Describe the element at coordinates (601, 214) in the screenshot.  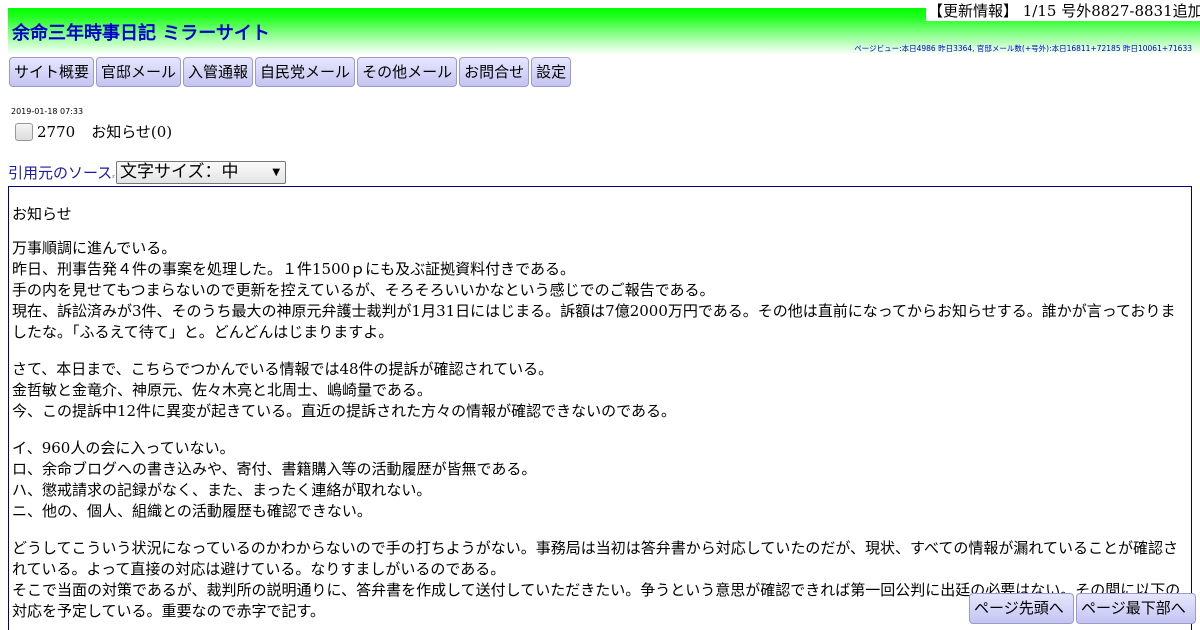
I see `article-paragraph: お知らせ` at that location.